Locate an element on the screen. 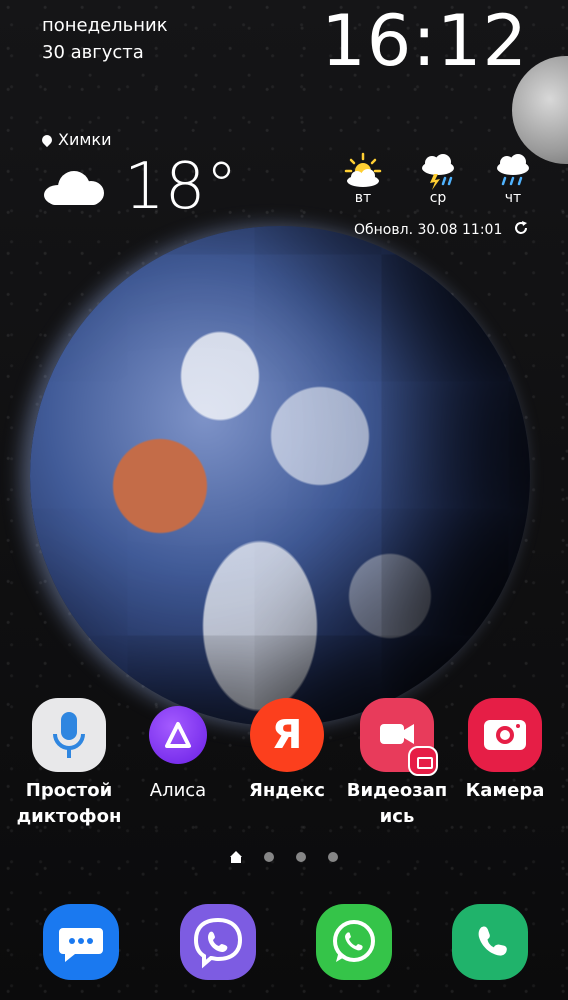  app-dictaphone: Простой диктофон is located at coordinates (69, 764).